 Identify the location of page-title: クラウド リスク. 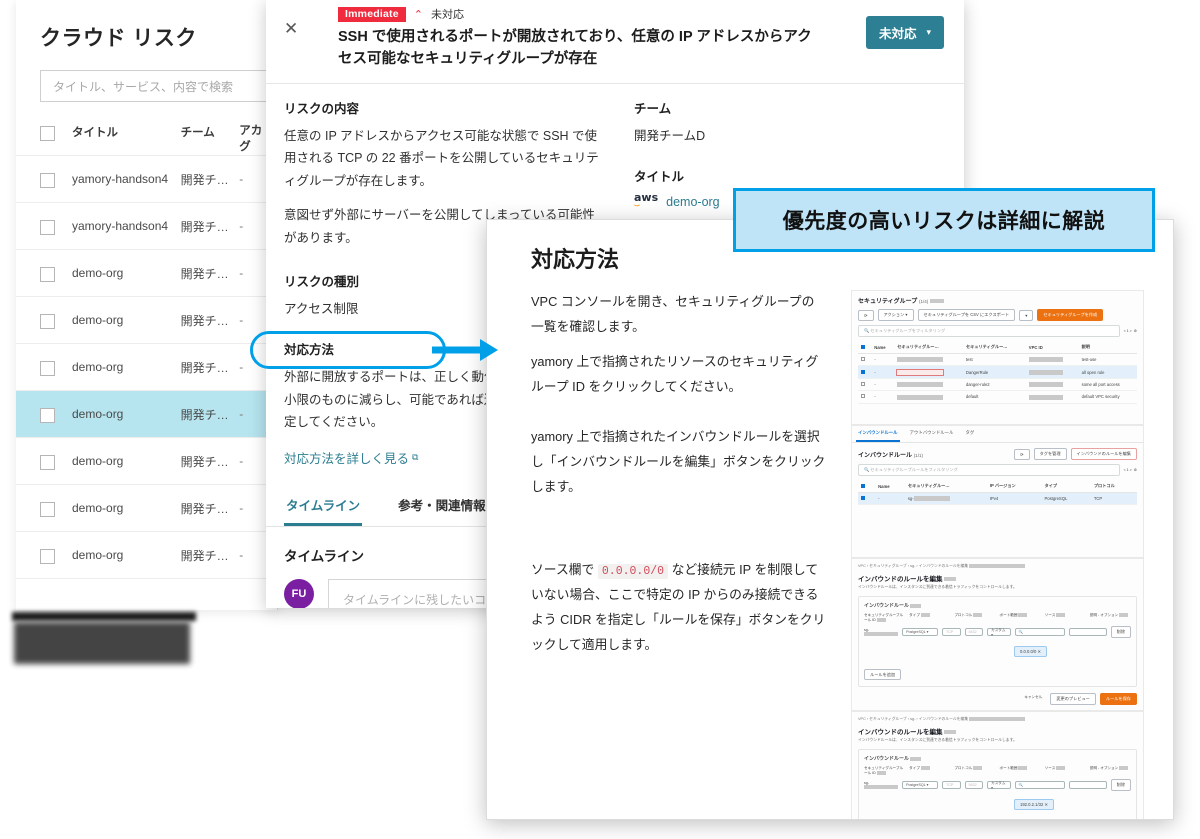
(118, 38).